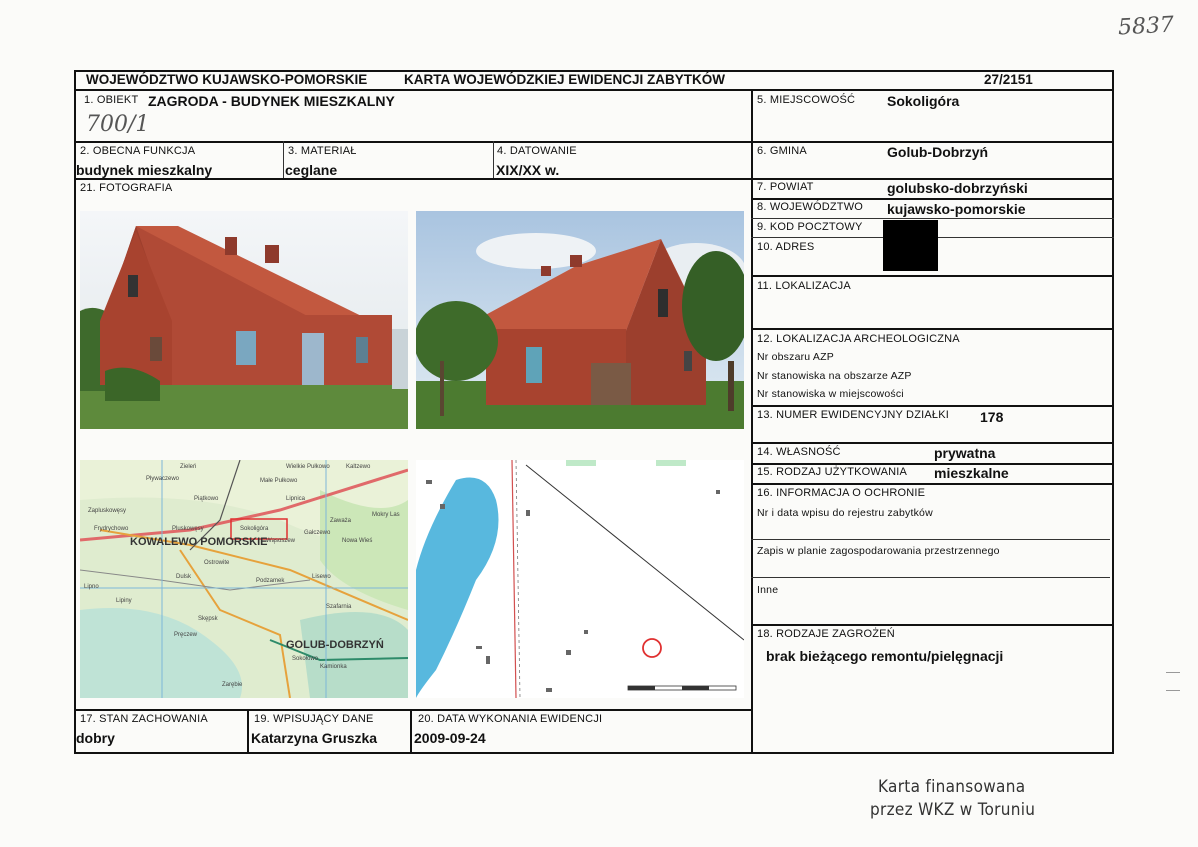  I want to click on svg-text: Pręczew, so click(186, 635).